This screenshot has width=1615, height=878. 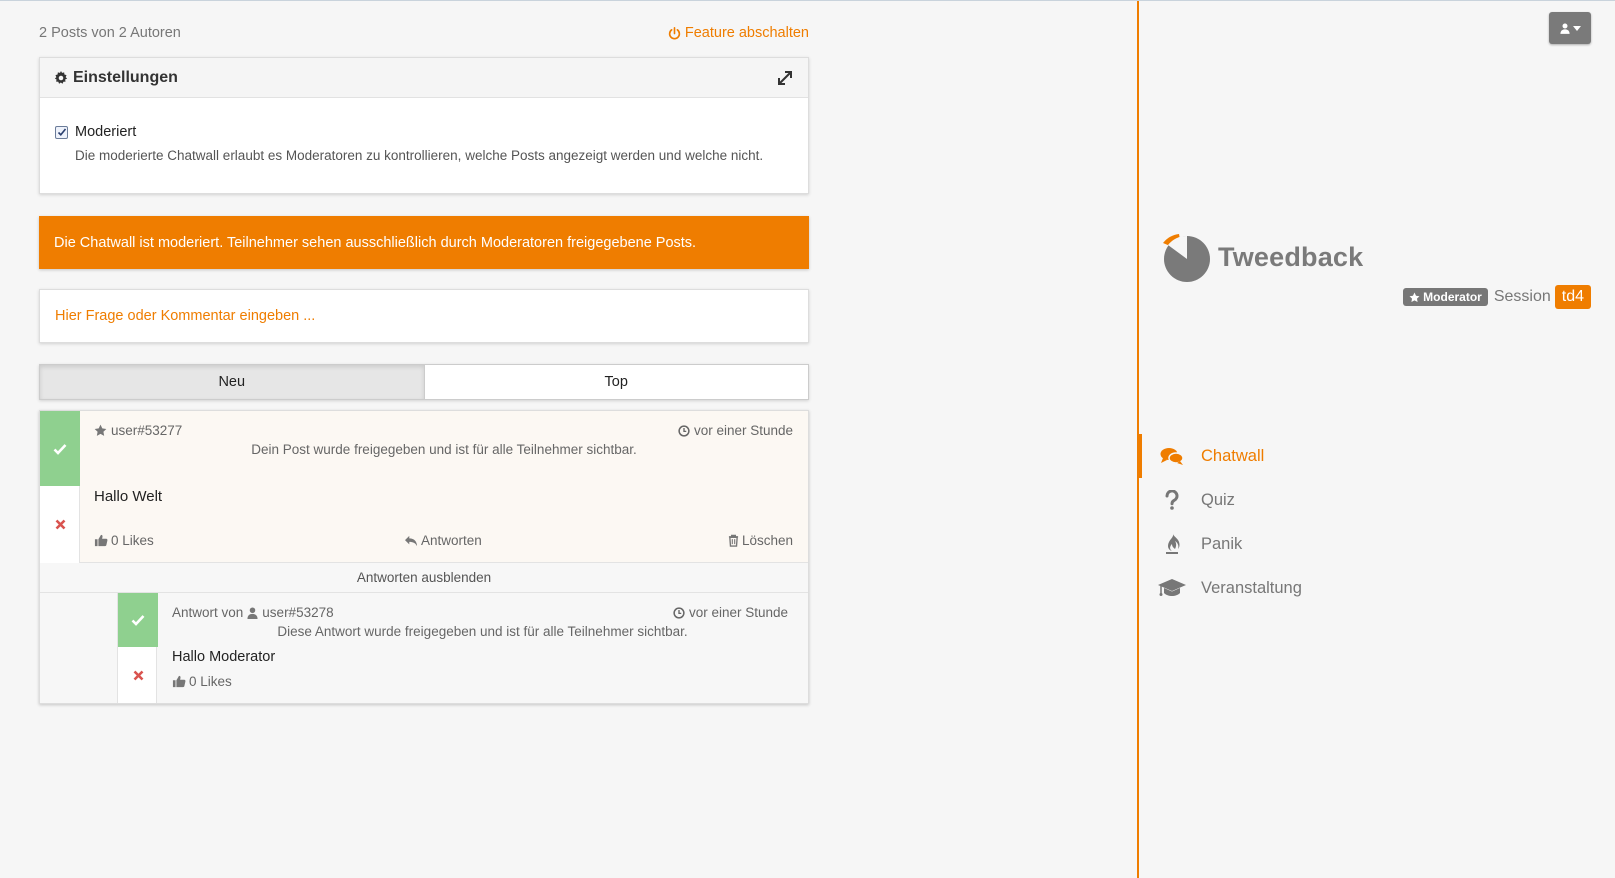 What do you see at coordinates (110, 33) in the screenshot?
I see `post-count: 2 Posts von 2 Autoren` at bounding box center [110, 33].